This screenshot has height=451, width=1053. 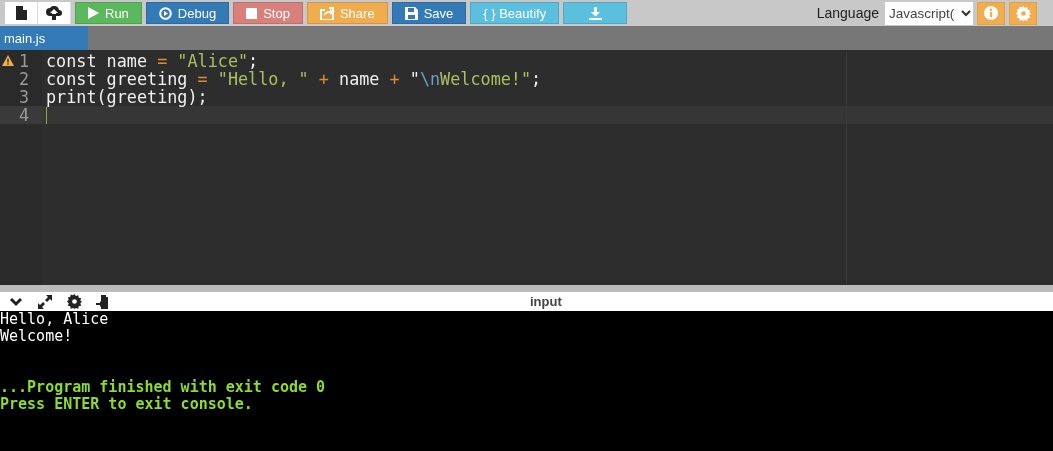 What do you see at coordinates (152, 61) in the screenshot?
I see `code-line: const name = "Alice";` at bounding box center [152, 61].